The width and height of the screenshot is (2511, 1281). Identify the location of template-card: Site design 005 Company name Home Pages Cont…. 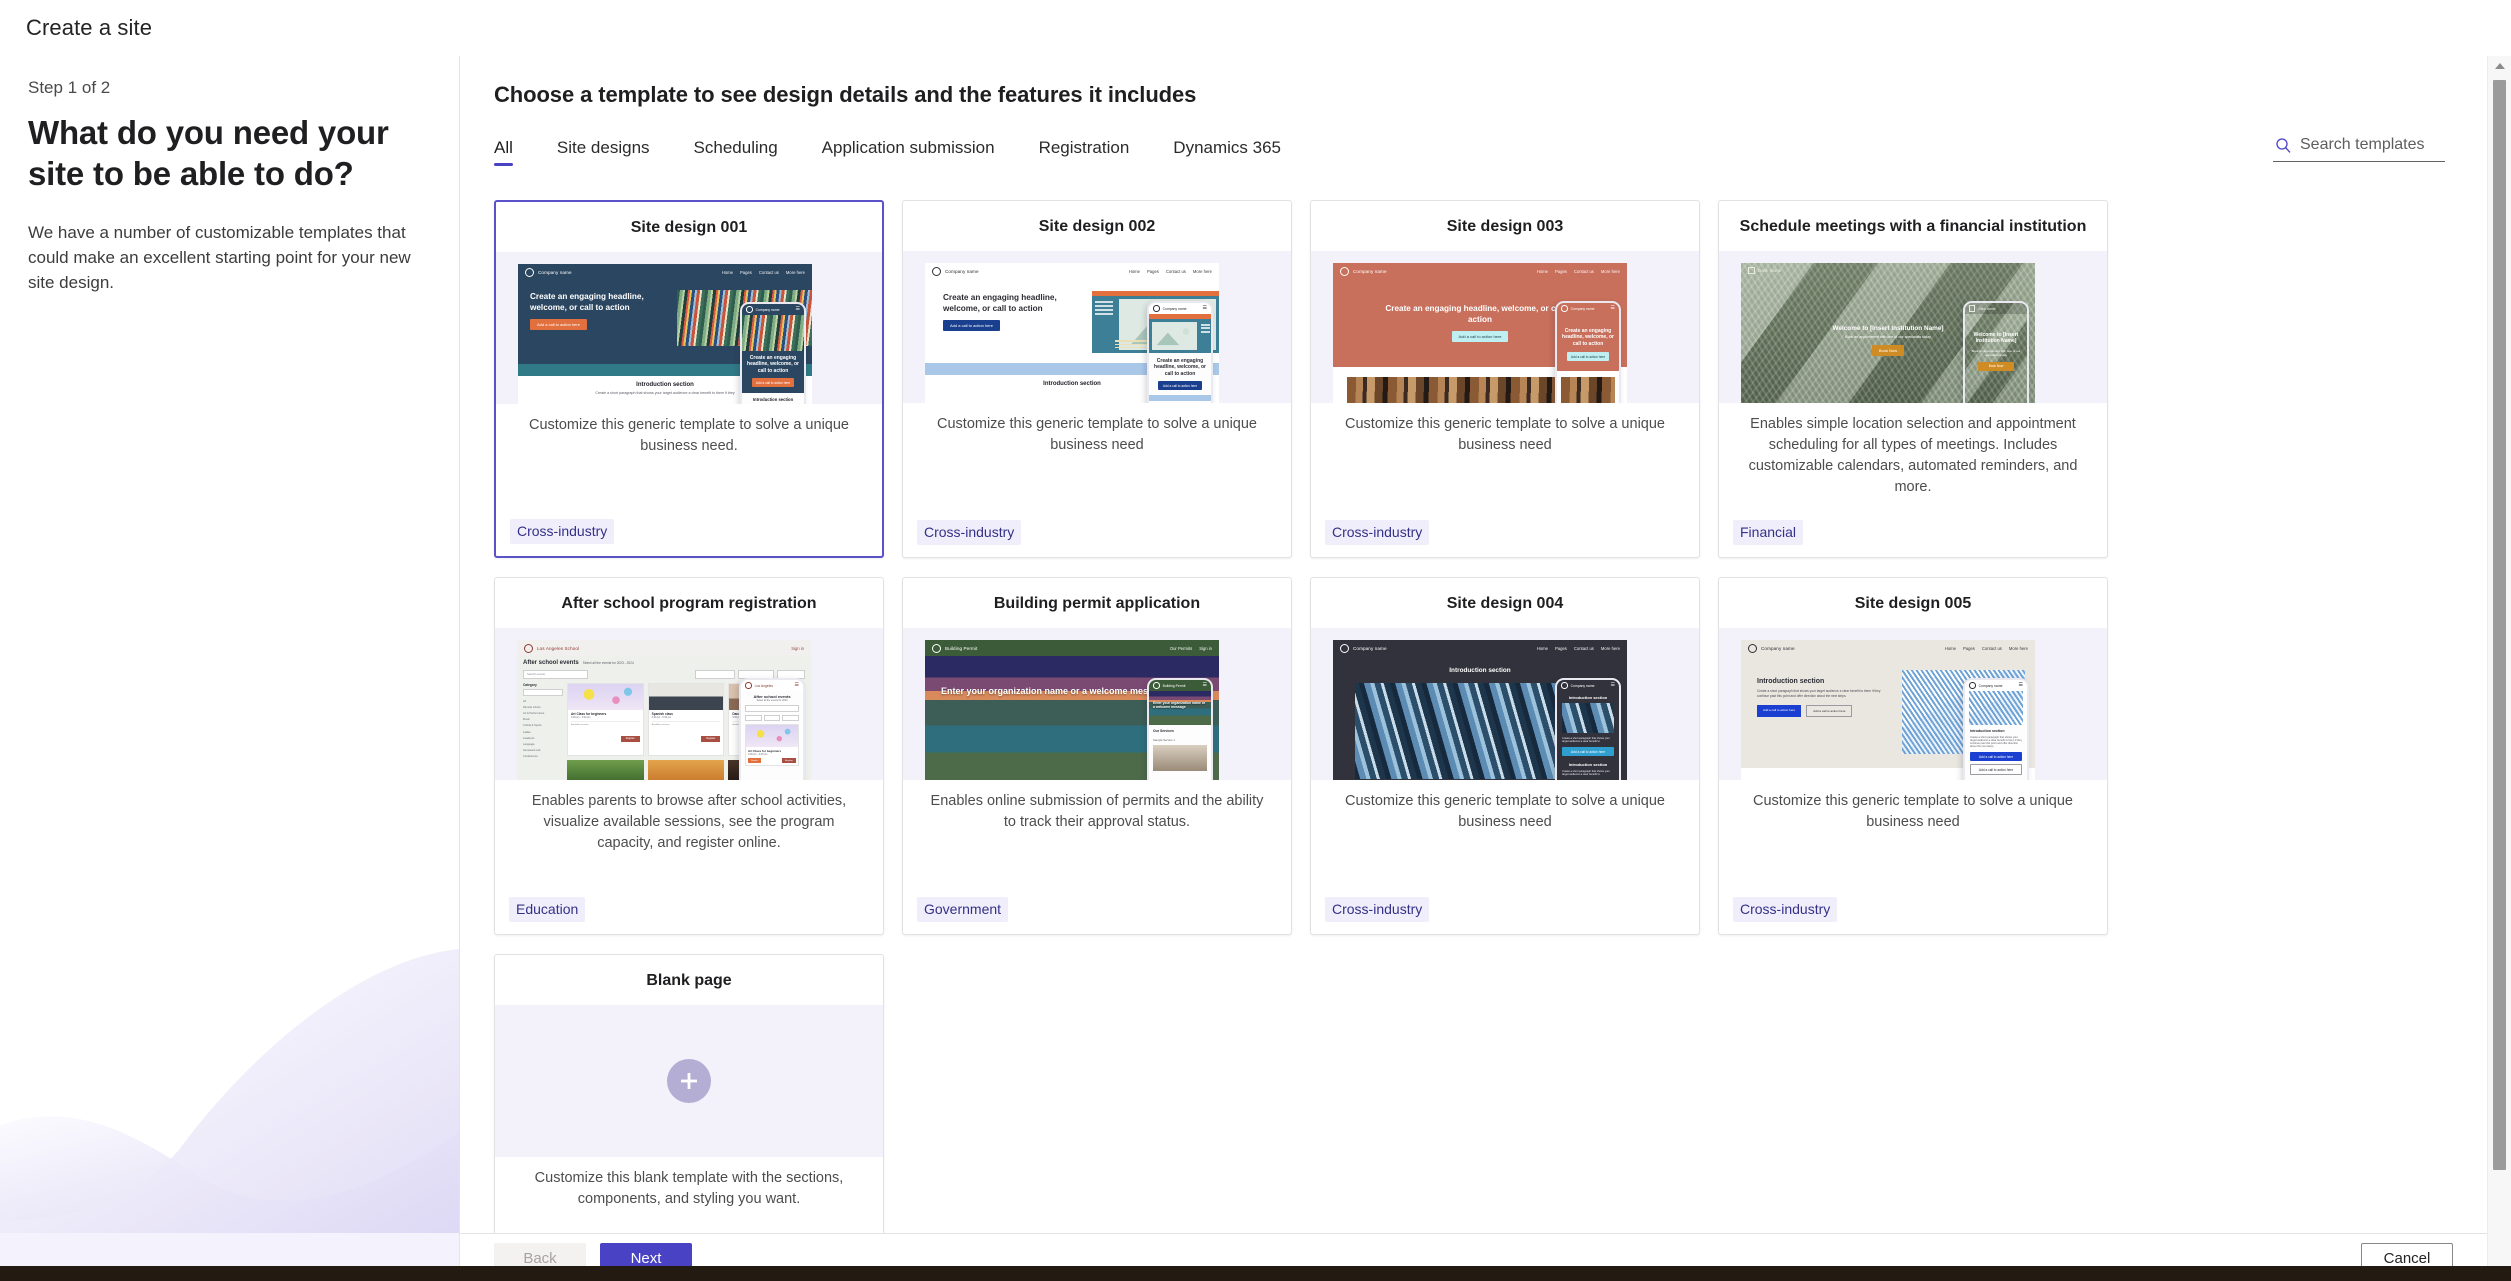
(1913, 756).